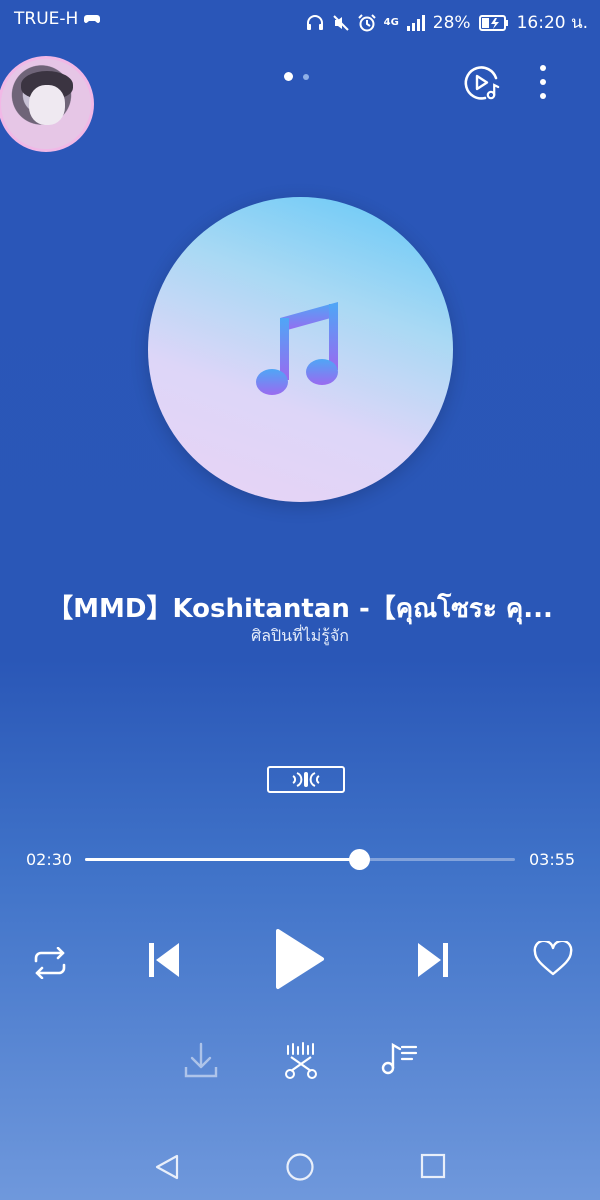 The image size is (600, 1200). I want to click on progress-fill, so click(222, 859).